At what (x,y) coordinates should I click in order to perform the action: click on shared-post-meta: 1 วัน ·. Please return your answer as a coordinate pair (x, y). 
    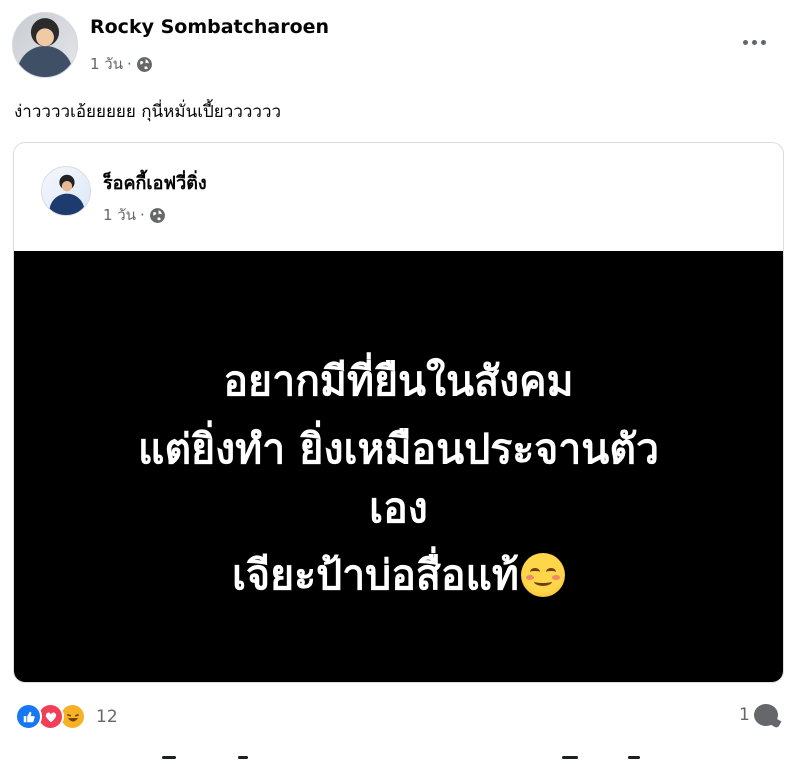
    Looking at the image, I should click on (134, 215).